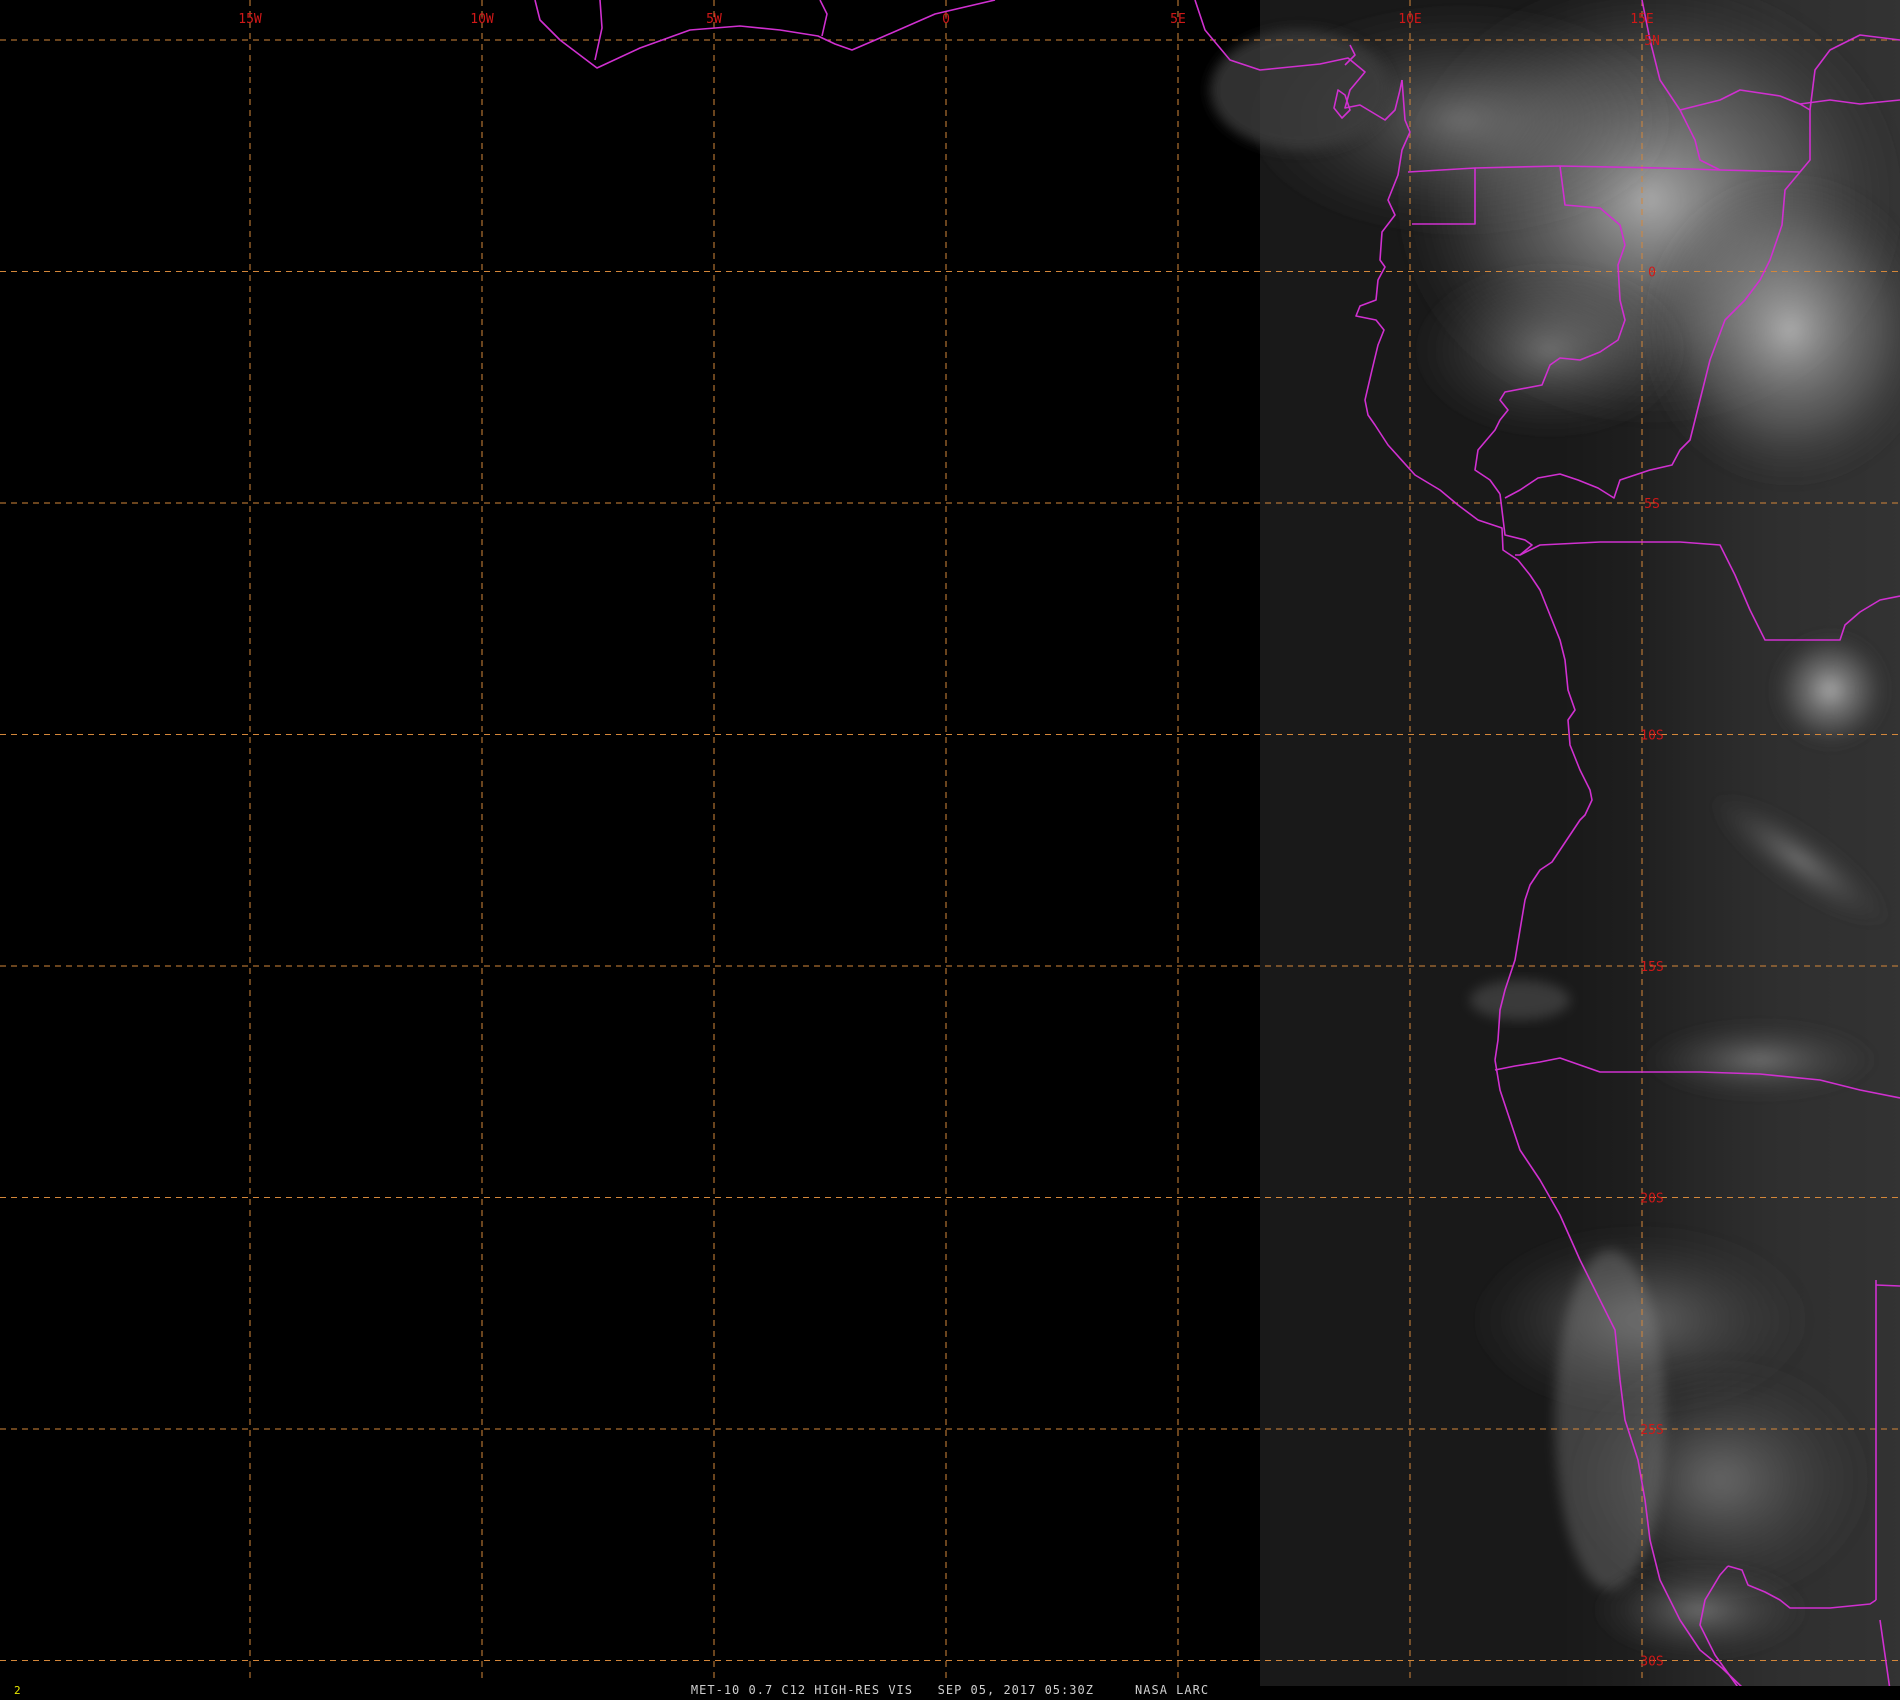  What do you see at coordinates (1651, 1430) in the screenshot?
I see `latitude-label: 25S` at bounding box center [1651, 1430].